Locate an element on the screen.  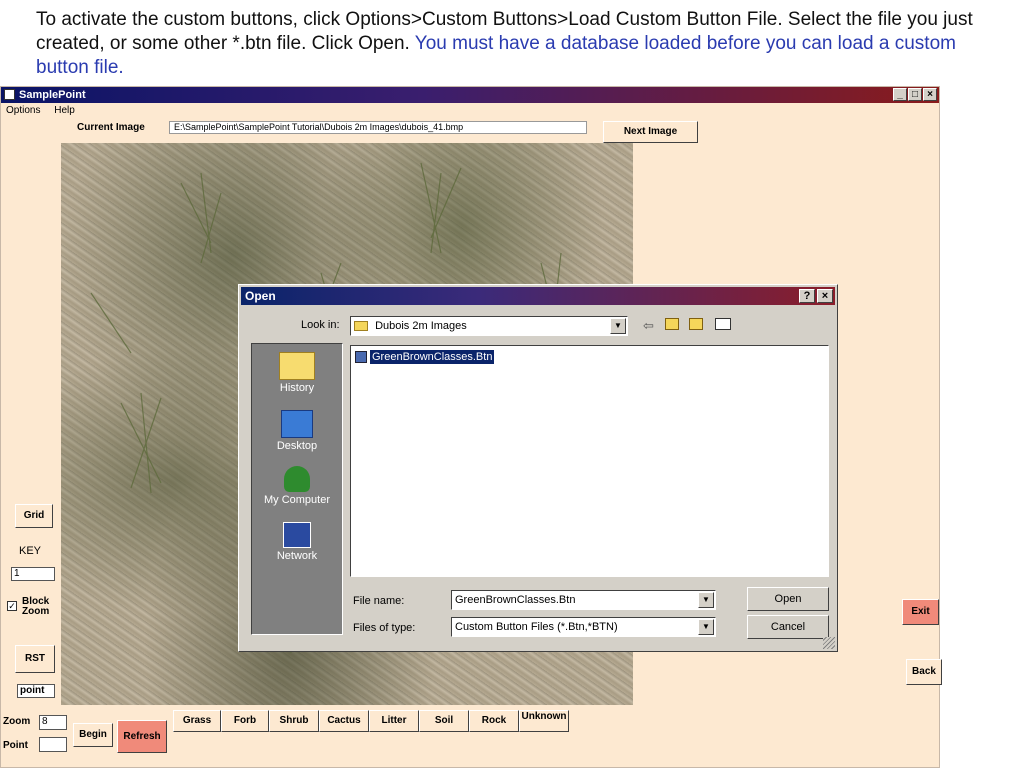
category-forb-button: Forb is located at coordinates (245, 721).